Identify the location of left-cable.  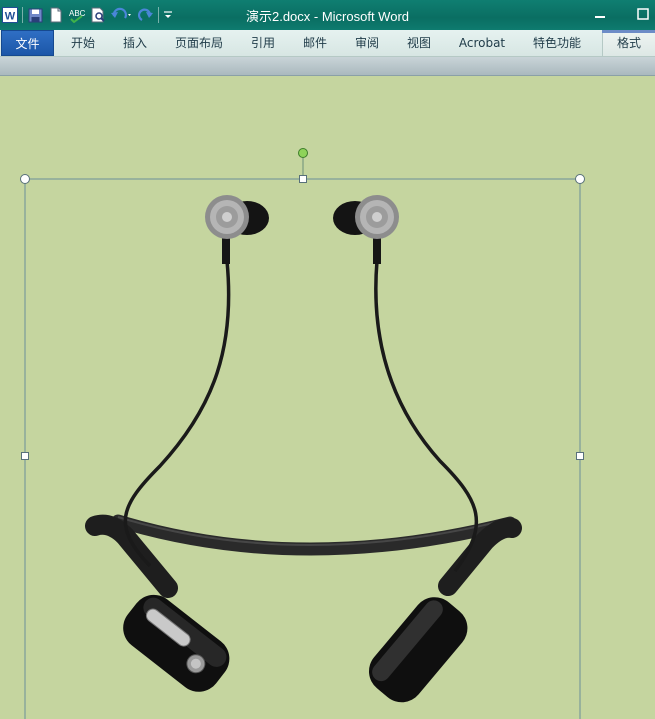
(177, 414).